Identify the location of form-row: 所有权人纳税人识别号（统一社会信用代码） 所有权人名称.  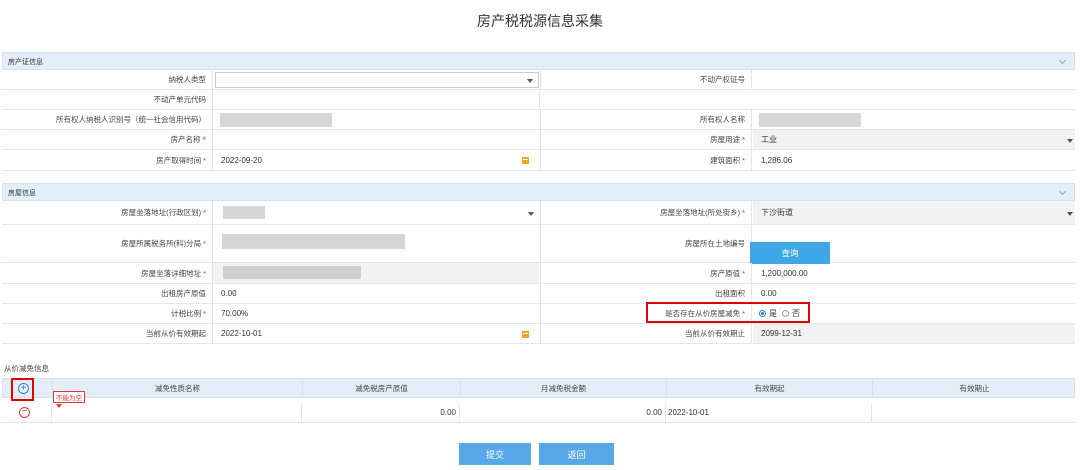
(538, 120).